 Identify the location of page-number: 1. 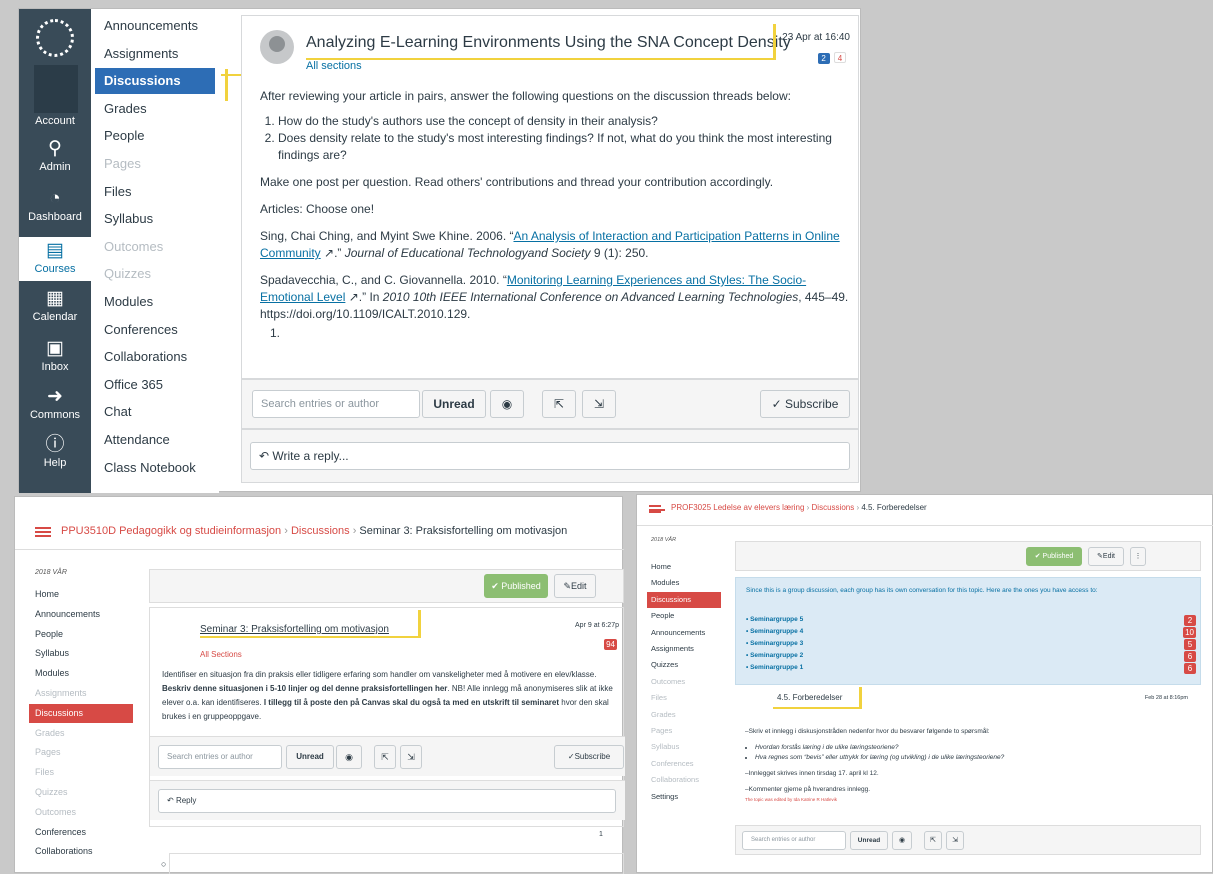
(601, 834).